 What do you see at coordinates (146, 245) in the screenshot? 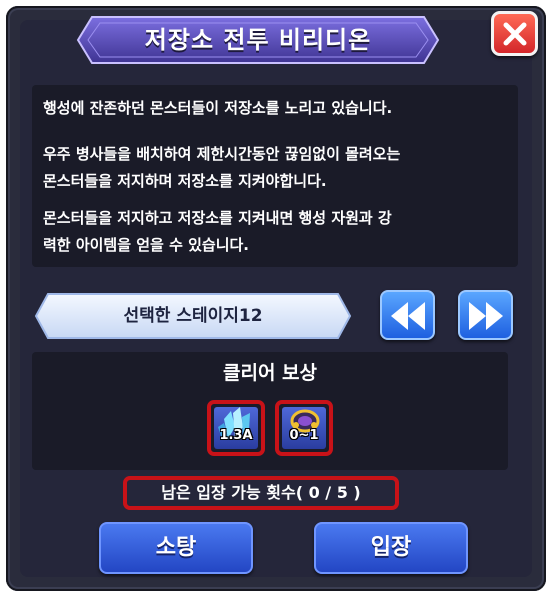
I see `description-line: 력한 아이템을 얻을 수 있습니다.` at bounding box center [146, 245].